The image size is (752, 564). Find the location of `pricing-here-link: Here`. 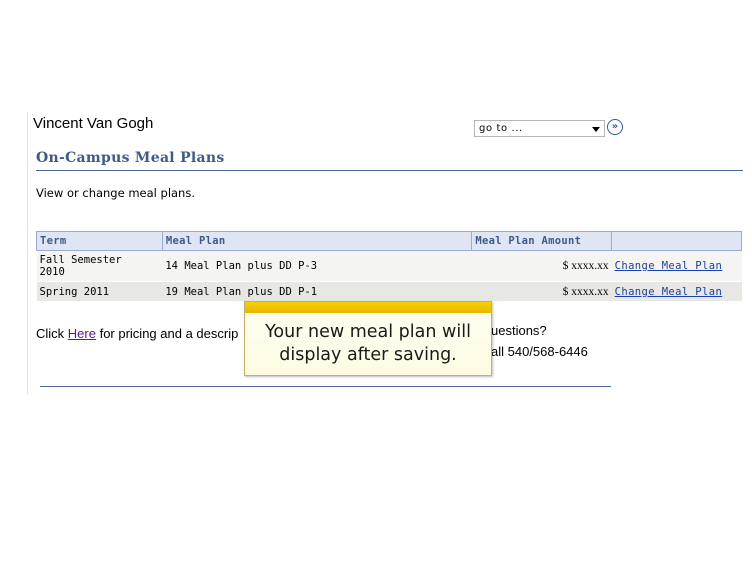

pricing-here-link: Here is located at coordinates (82, 333).